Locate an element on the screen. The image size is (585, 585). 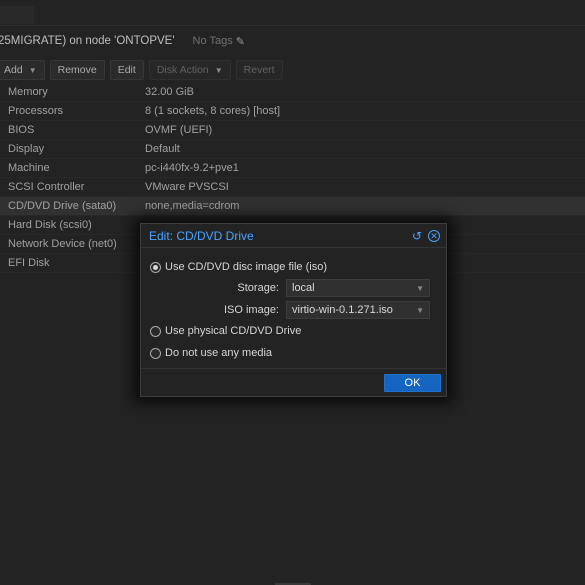
iso-image-field: ISO image: virtio-win-0.1.271.iso ▼ is located at coordinates (285, 310).